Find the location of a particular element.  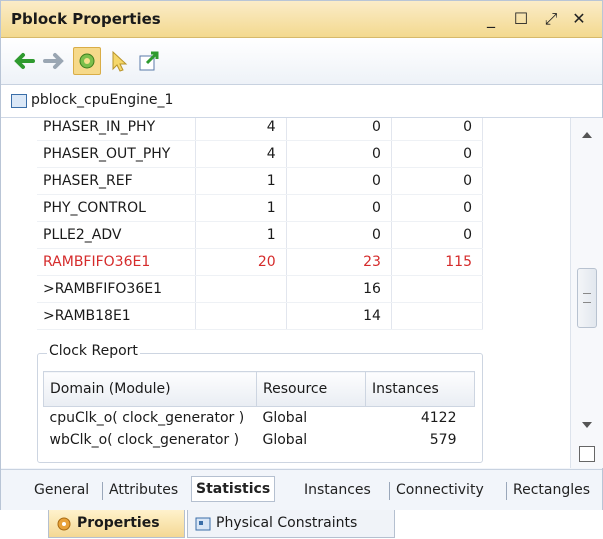

domain-cell: wbClk_o( clock_generator ) is located at coordinates (144, 440).